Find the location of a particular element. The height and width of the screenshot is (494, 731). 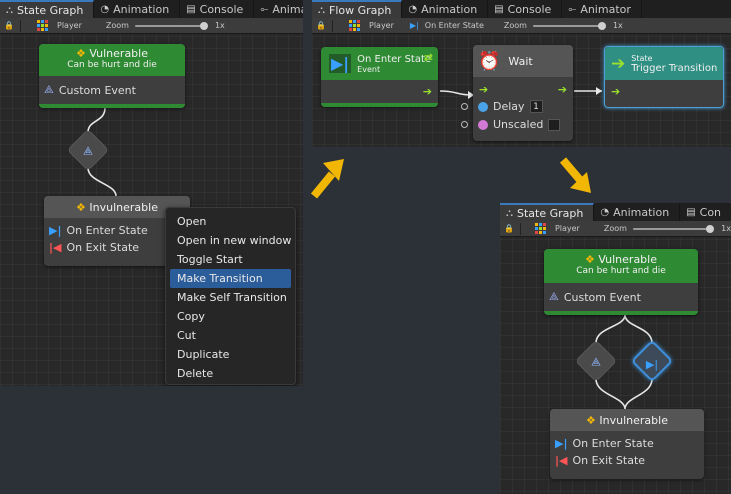

transition-arrow-icon: ➔ is located at coordinates (618, 63).